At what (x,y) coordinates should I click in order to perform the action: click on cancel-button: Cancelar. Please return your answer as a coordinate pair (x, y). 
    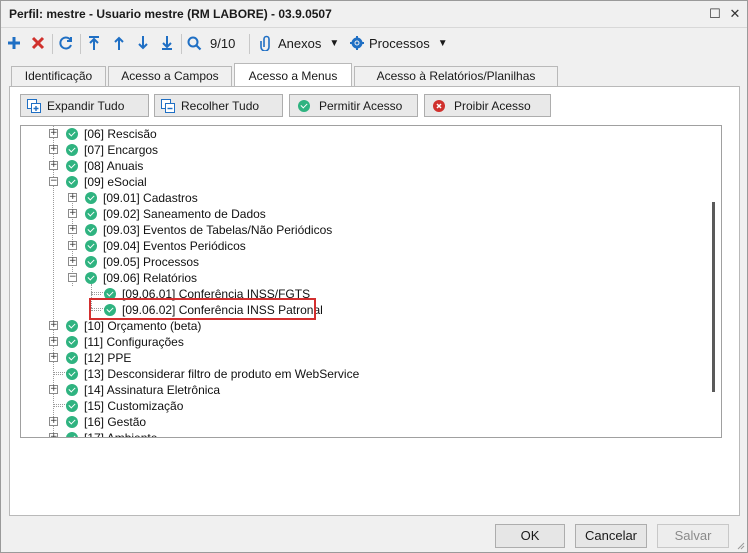
    Looking at the image, I should click on (611, 536).